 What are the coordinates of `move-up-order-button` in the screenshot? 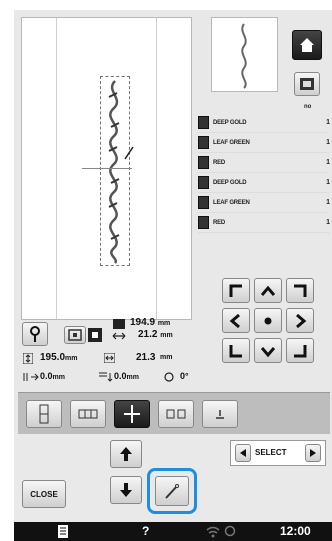 It's located at (126, 454).